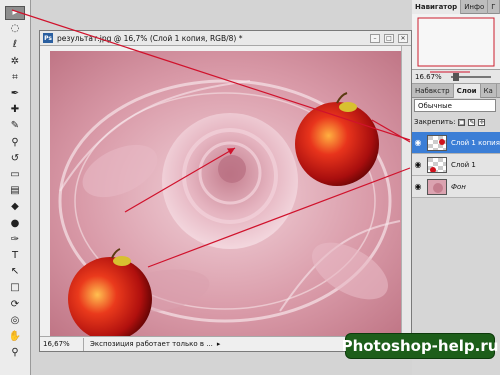  I want to click on clone-stamp-tool: ⚲, so click(15, 143).